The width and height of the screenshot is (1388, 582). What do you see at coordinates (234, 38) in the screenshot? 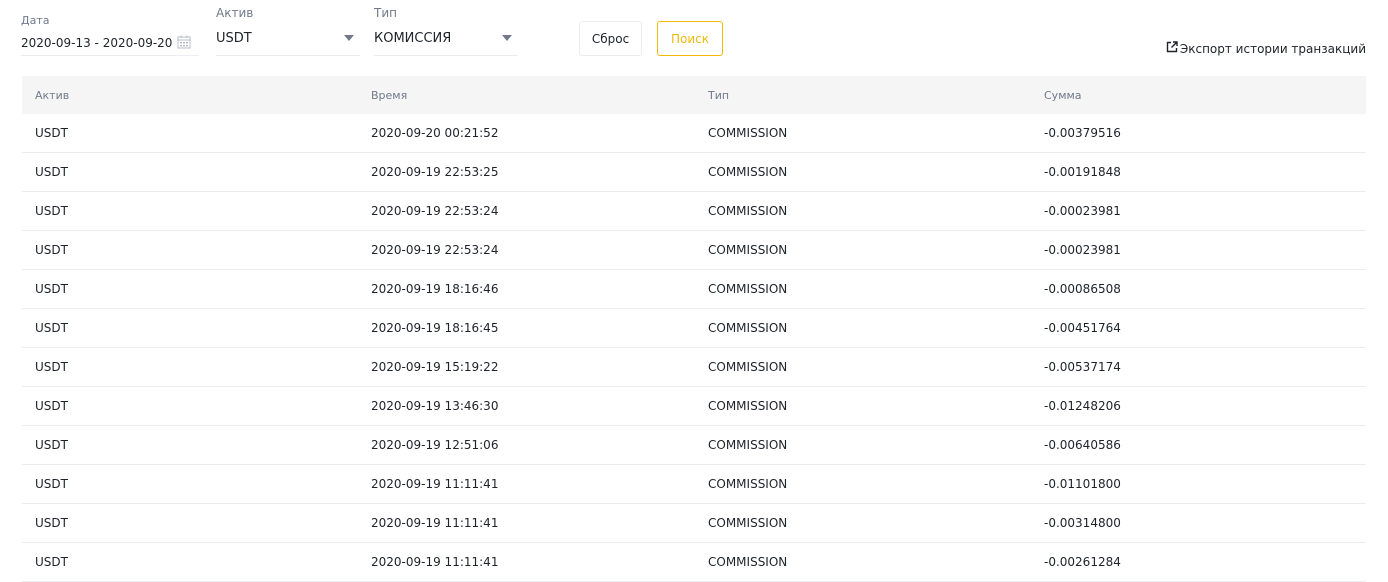
I see `asset-select: USDT` at bounding box center [234, 38].